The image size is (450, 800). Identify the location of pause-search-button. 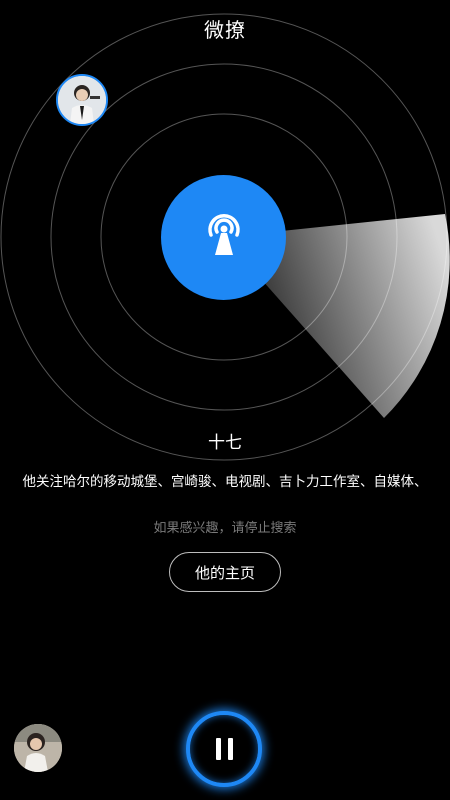
(224, 749).